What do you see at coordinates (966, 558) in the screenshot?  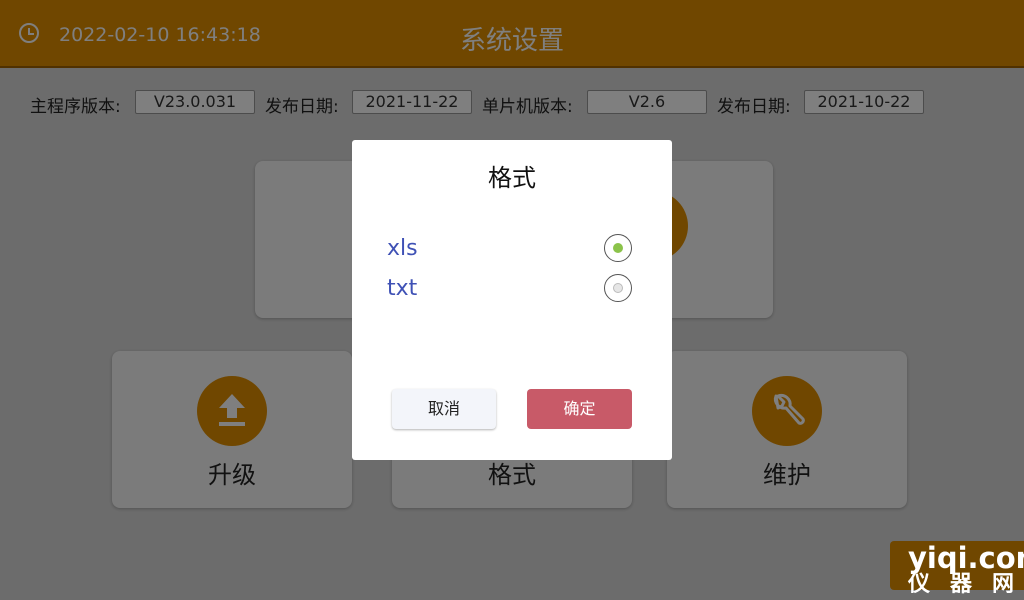 I see `watermark-line1: yiqi.com` at bounding box center [966, 558].